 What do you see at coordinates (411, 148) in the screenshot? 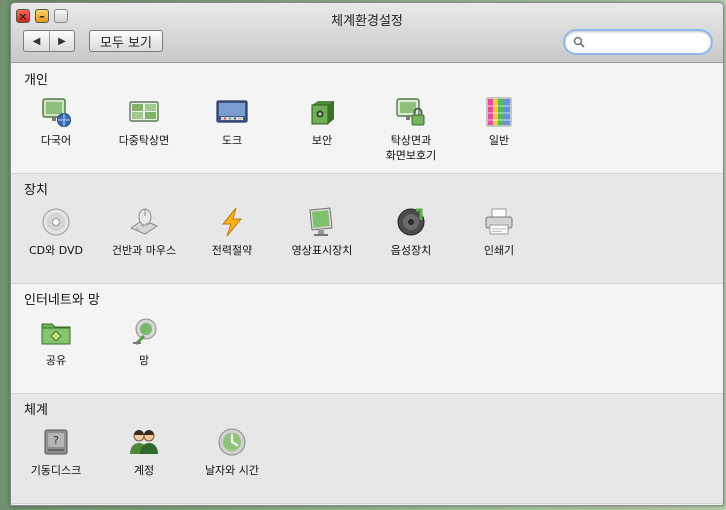
I see `pane-label: 탁상면과 화면보호기` at bounding box center [411, 148].